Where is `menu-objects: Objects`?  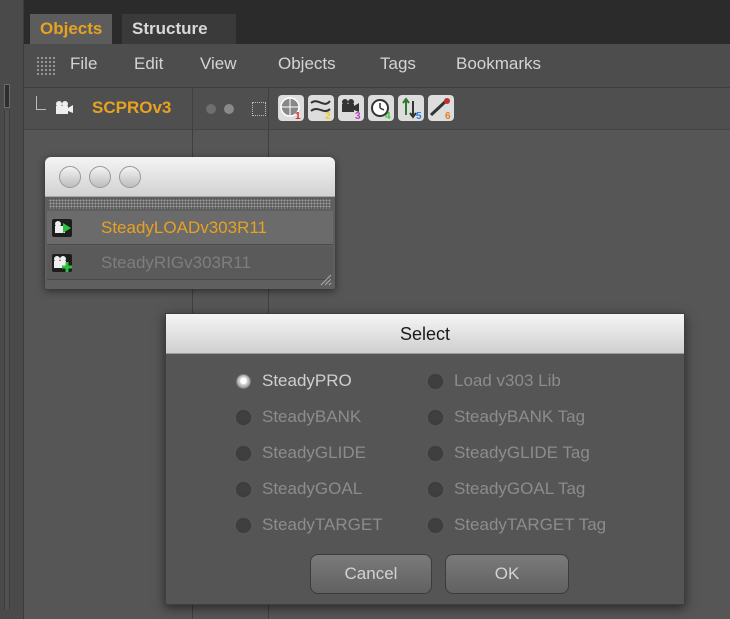
menu-objects: Objects is located at coordinates (307, 64).